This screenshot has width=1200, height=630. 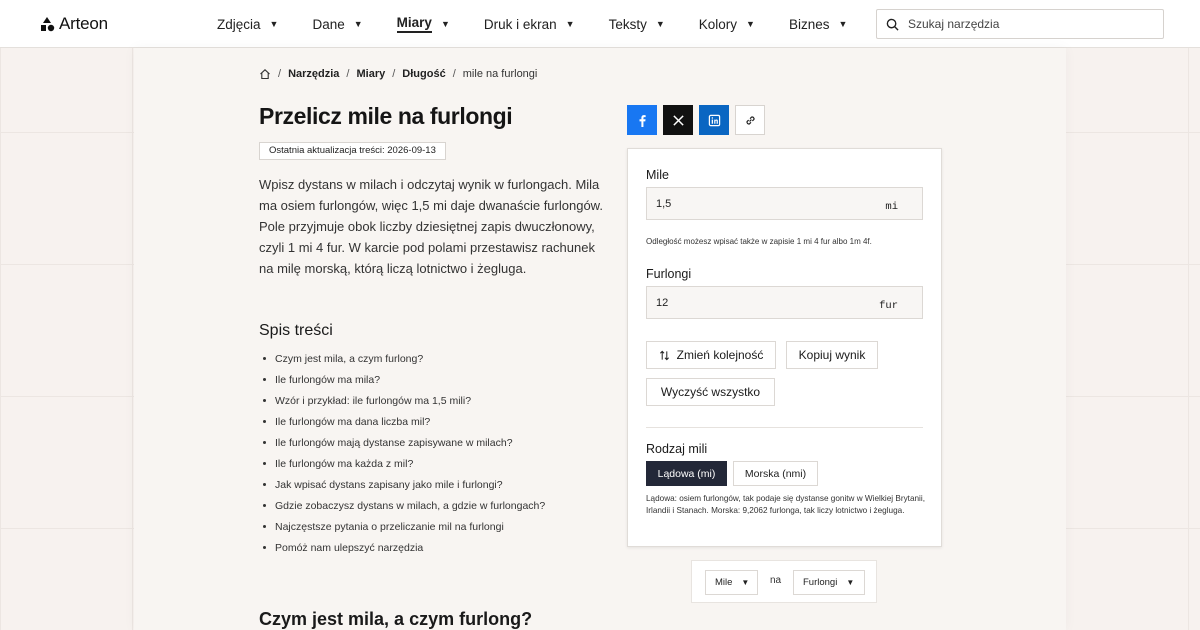 What do you see at coordinates (888, 306) in the screenshot?
I see `furlongs-unit: fur` at bounding box center [888, 306].